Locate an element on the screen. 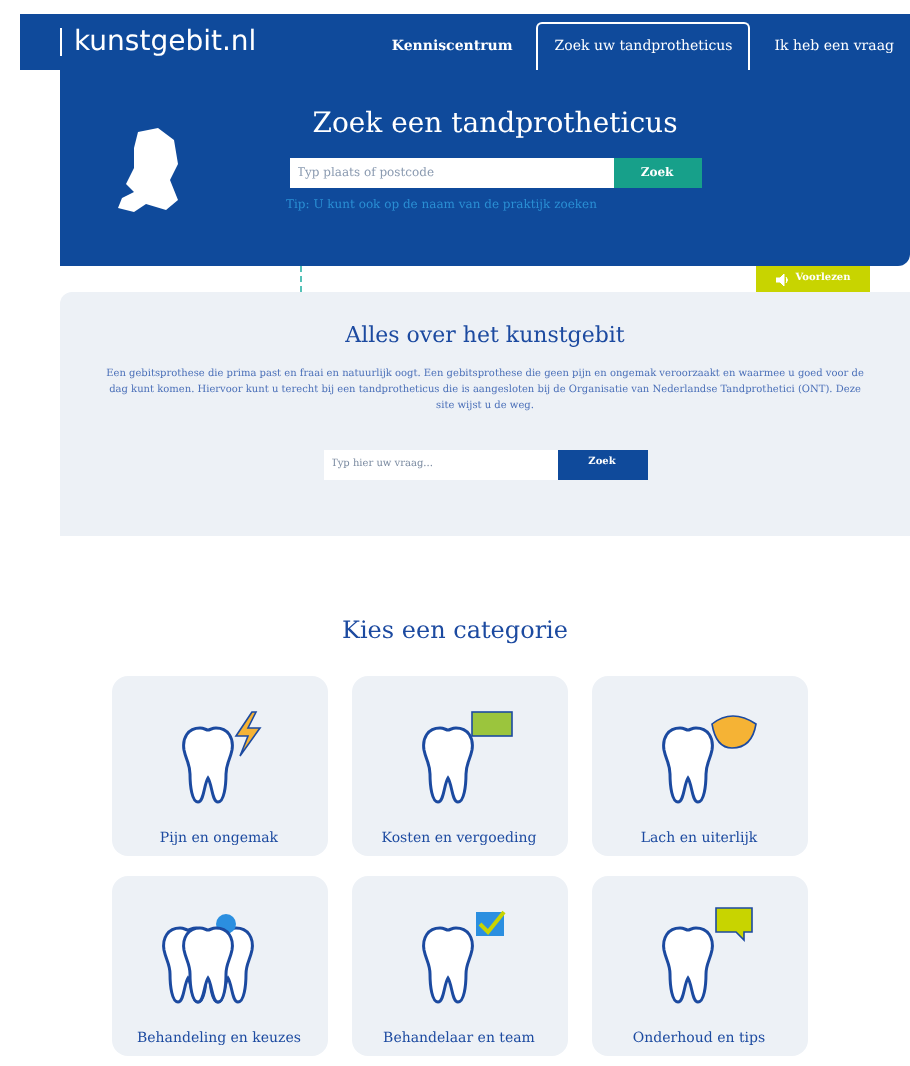 The height and width of the screenshot is (1066, 910). logo: kunstgebit.nl is located at coordinates (158, 42).